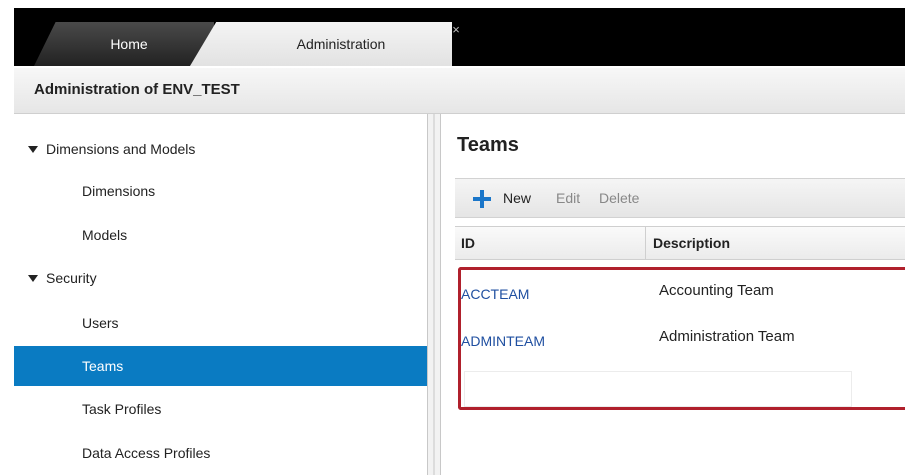 This screenshot has width=905, height=475. I want to click on row-description: Administration Team, so click(727, 336).